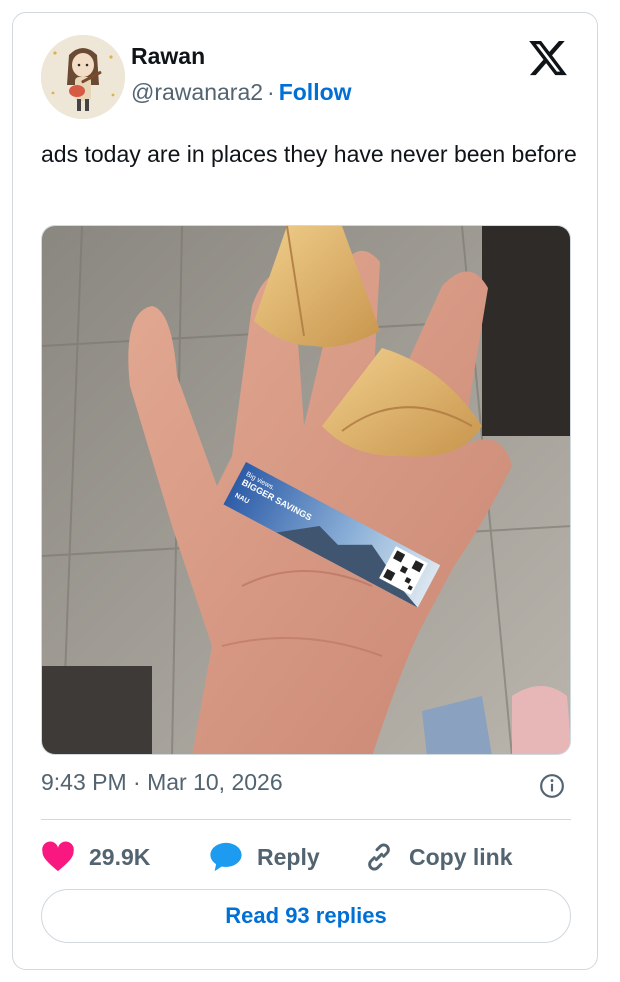 Image resolution: width=620 pixels, height=982 pixels. Describe the element at coordinates (315, 92) in the screenshot. I see `follow-button: Follow` at that location.